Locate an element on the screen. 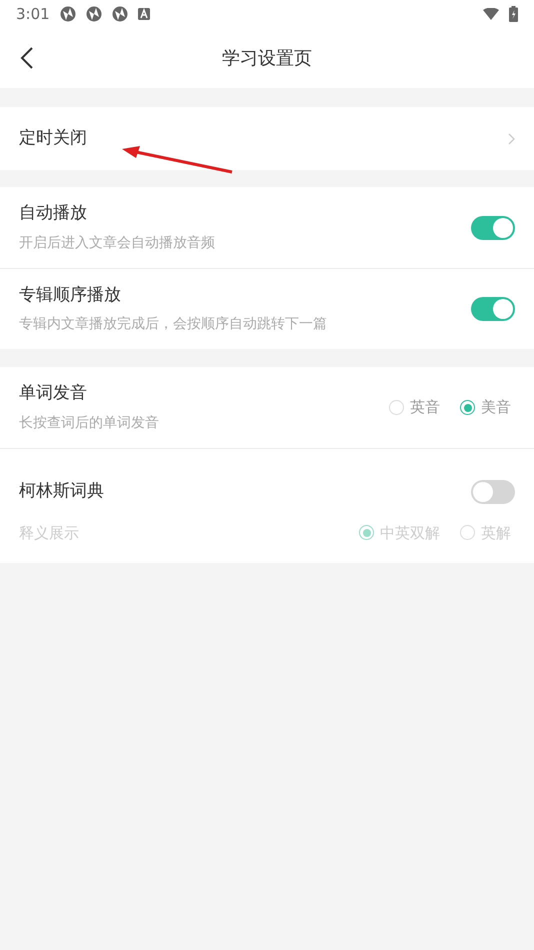 Image resolution: width=534 pixels, height=950 pixels. setting-title: 柯林斯词典 is located at coordinates (62, 491).